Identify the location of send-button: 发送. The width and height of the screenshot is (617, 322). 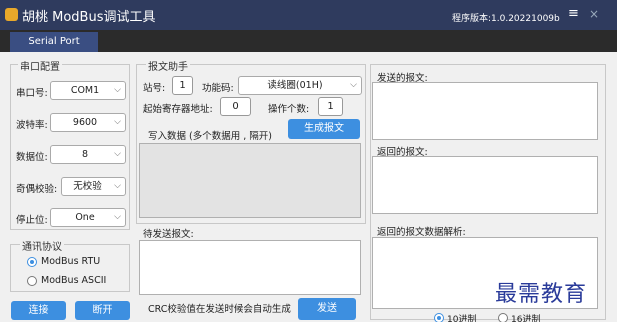
(327, 309).